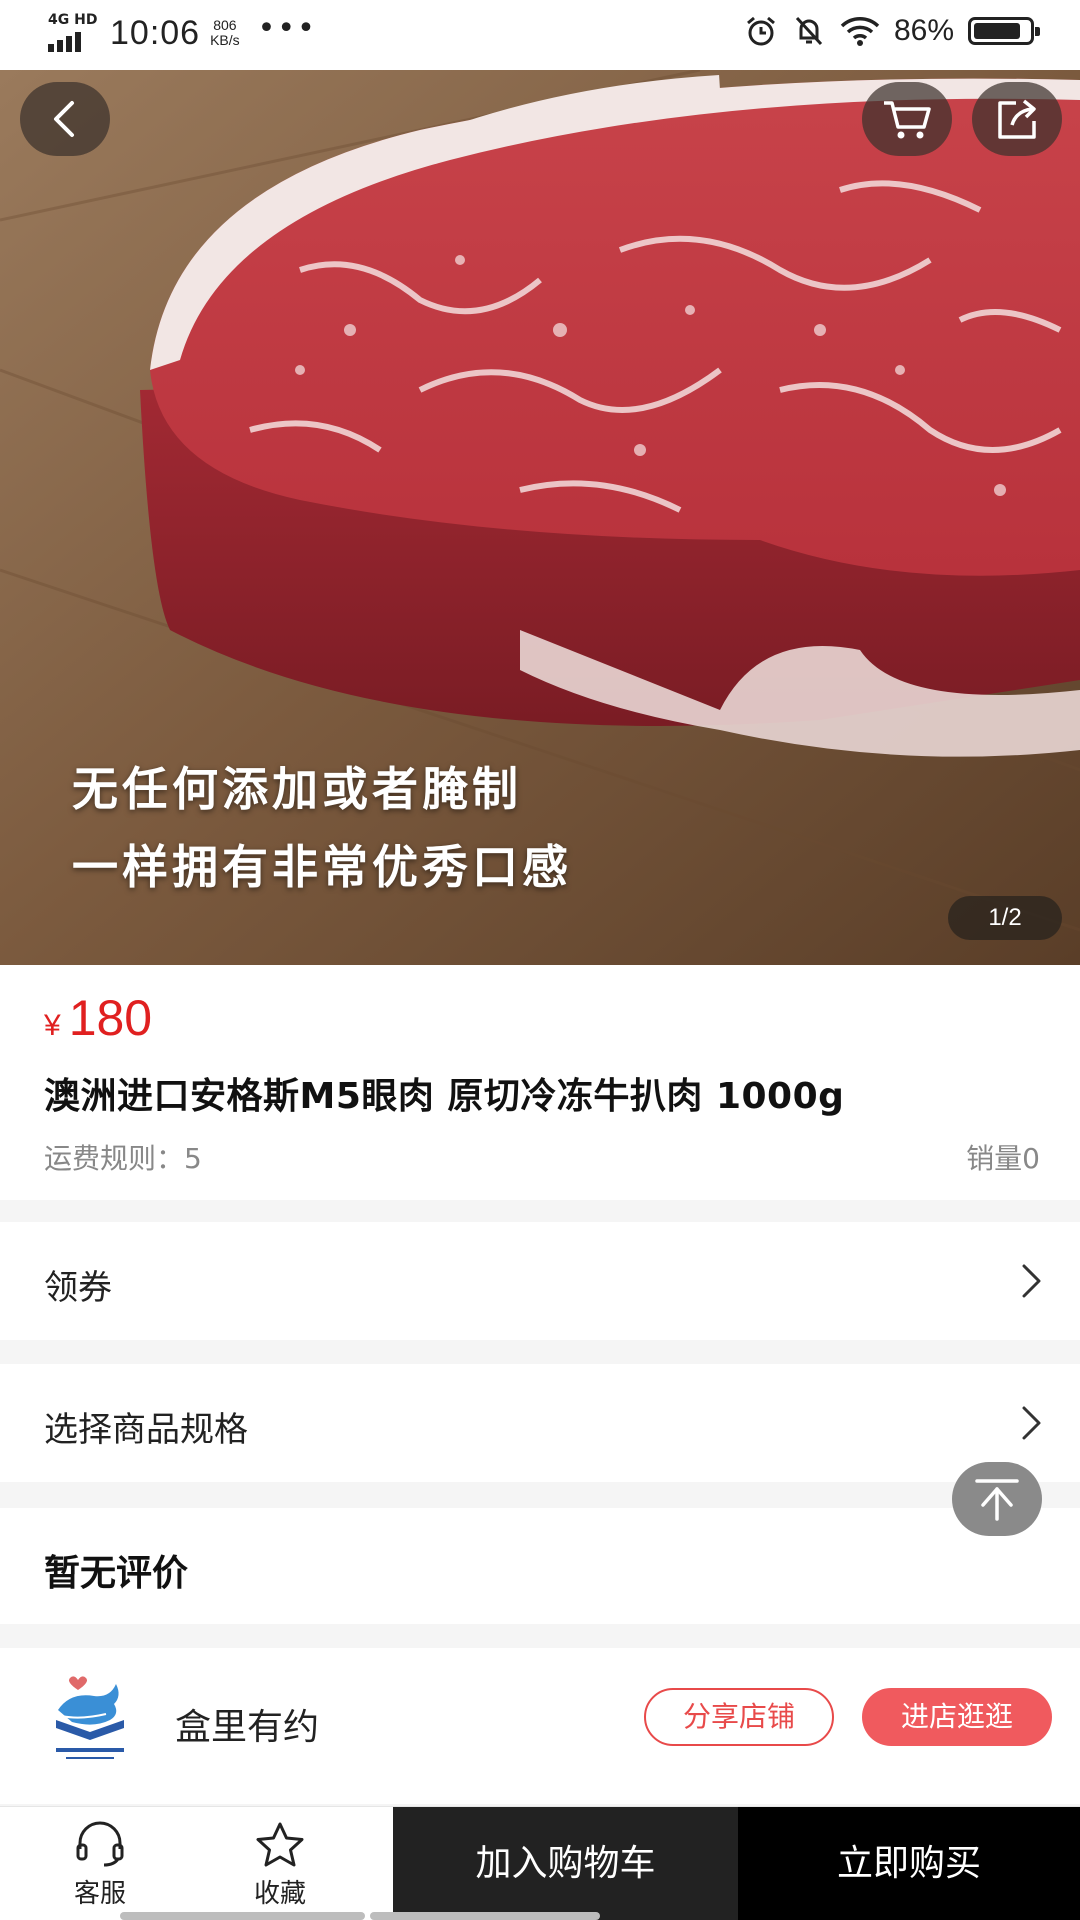 The height and width of the screenshot is (1920, 1080). Describe the element at coordinates (739, 1717) in the screenshot. I see `share-shop-button: 分享店铺` at that location.